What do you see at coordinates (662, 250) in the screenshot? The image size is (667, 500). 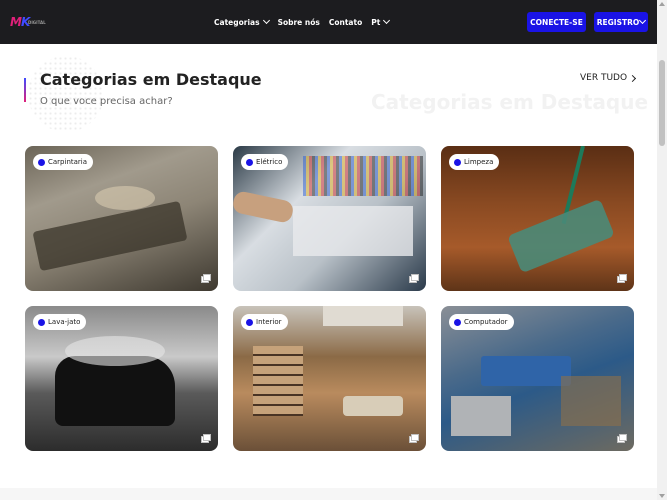 I see `page-scrollbar` at bounding box center [662, 250].